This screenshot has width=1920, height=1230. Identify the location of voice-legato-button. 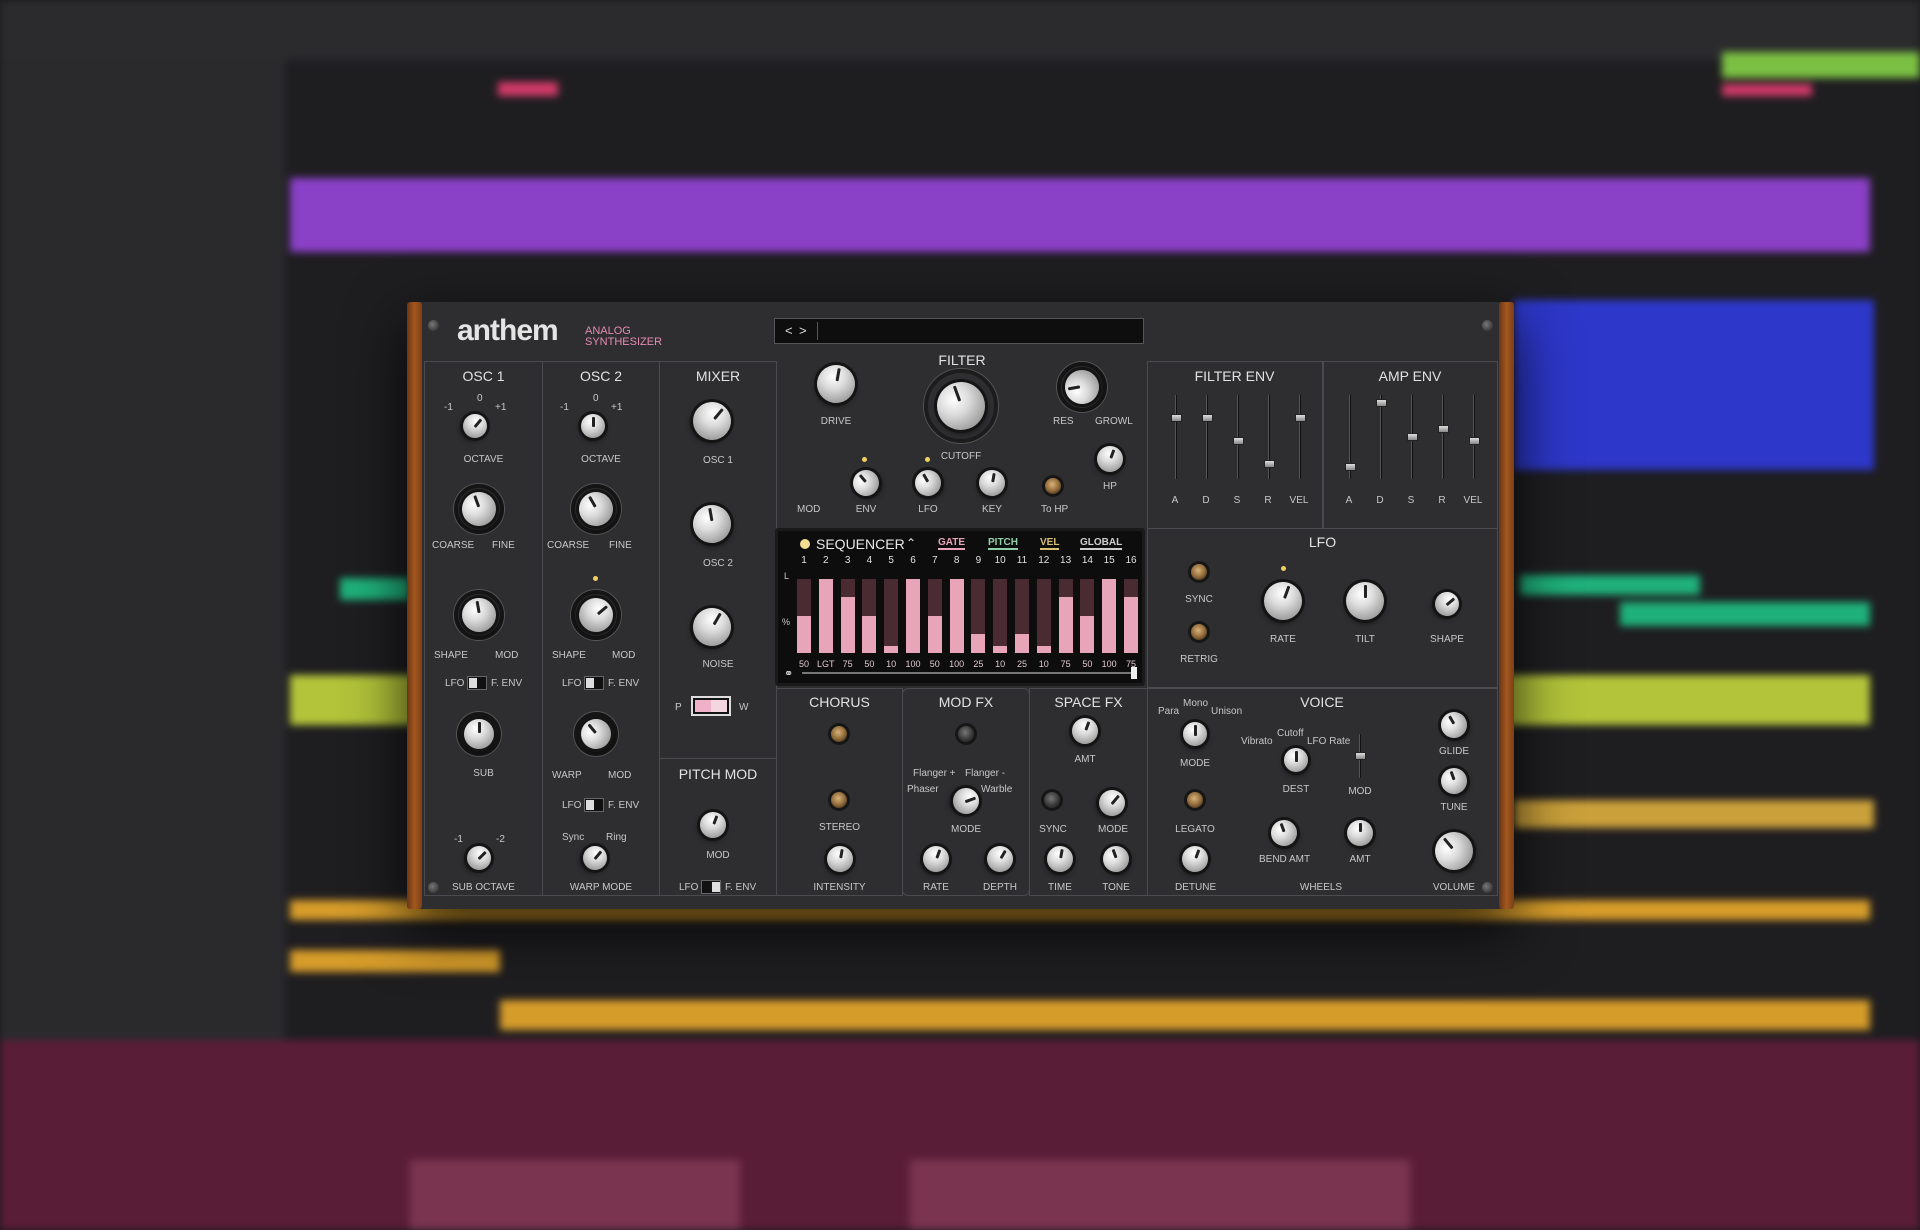
(1195, 800).